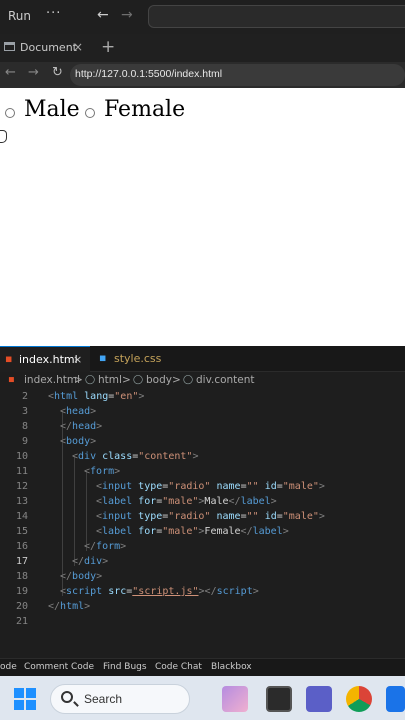 This screenshot has height=720, width=405. What do you see at coordinates (237, 75) in the screenshot?
I see `address-bar: http://127.0.0.1:5500/index.html` at bounding box center [237, 75].